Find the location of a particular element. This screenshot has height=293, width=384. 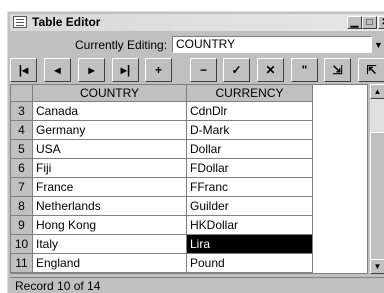

table-cell: CdnDlr is located at coordinates (250, 111).